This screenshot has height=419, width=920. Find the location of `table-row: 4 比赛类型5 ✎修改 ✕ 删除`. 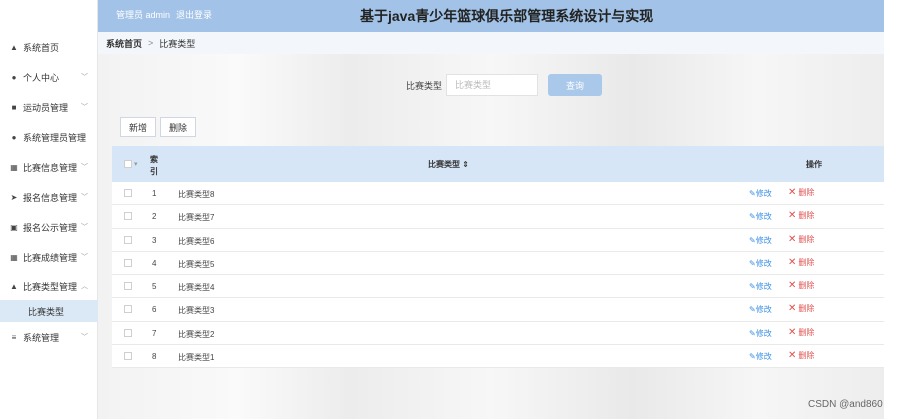

table-row: 4 比赛类型5 ✎修改 ✕ 删除 is located at coordinates (498, 263).